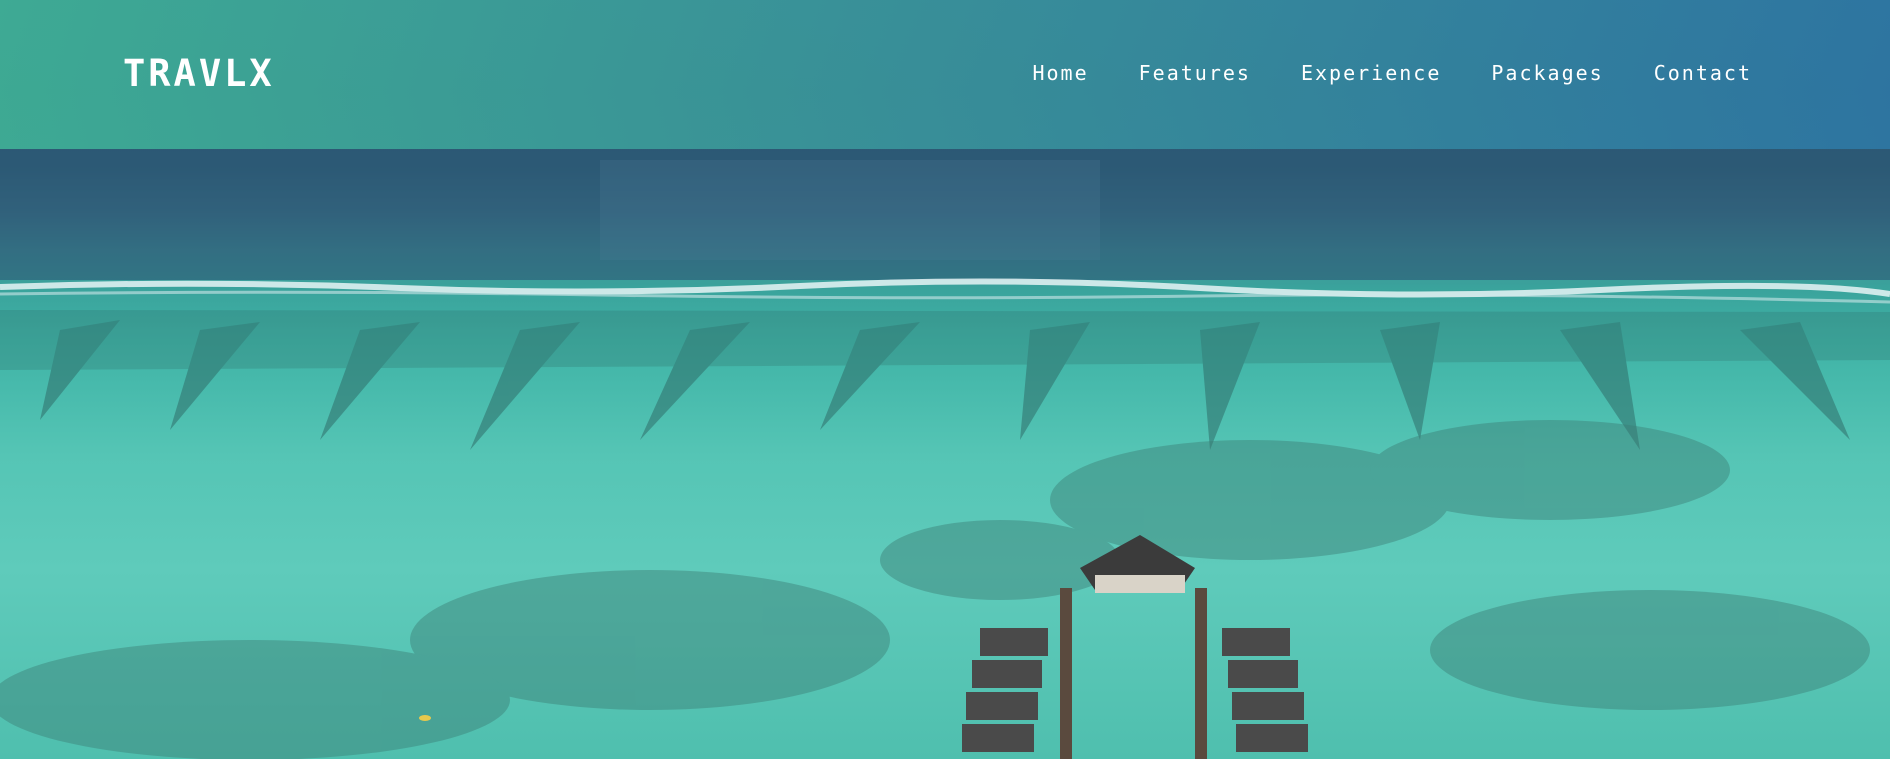  Describe the element at coordinates (425, 718) in the screenshot. I see `small-boat` at that location.